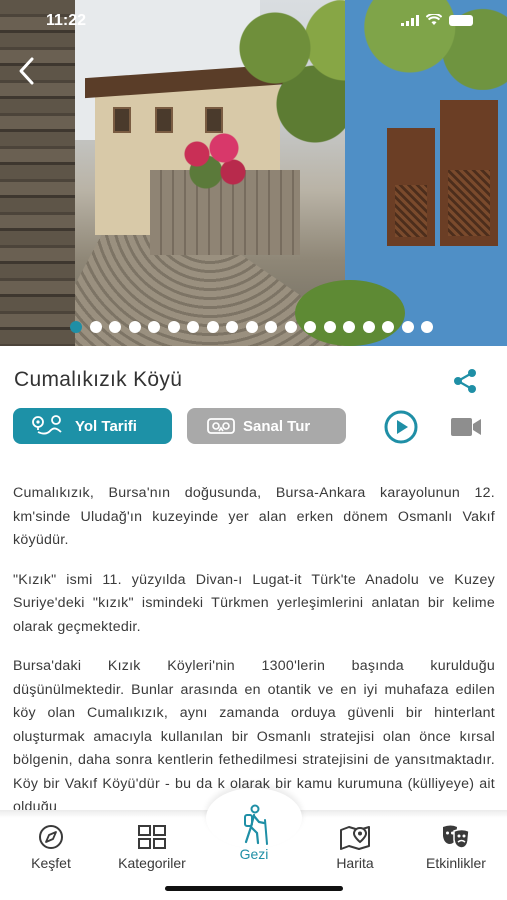 This screenshot has width=507, height=900. I want to click on tab-label: Kategoriler, so click(152, 863).